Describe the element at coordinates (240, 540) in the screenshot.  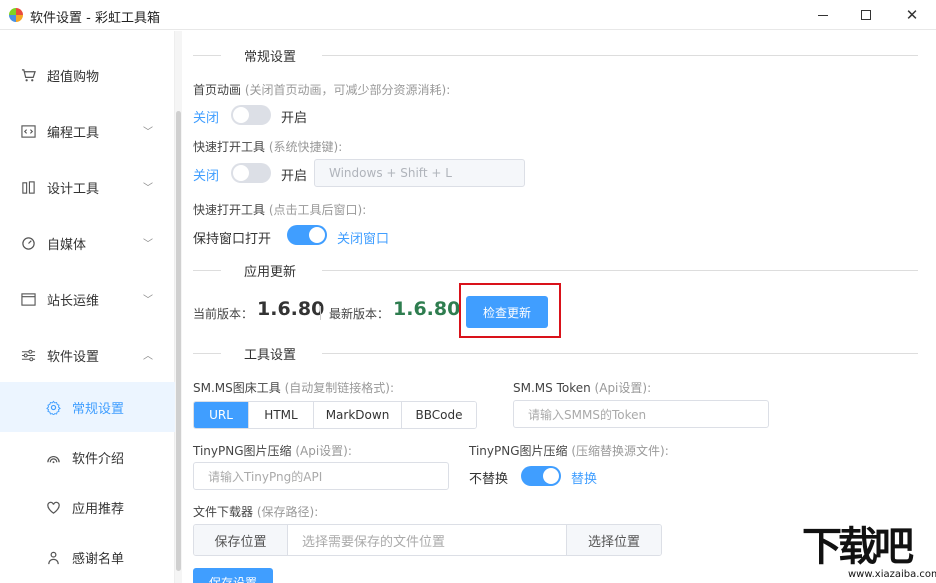
I see `save-location-label: 保存位置` at that location.